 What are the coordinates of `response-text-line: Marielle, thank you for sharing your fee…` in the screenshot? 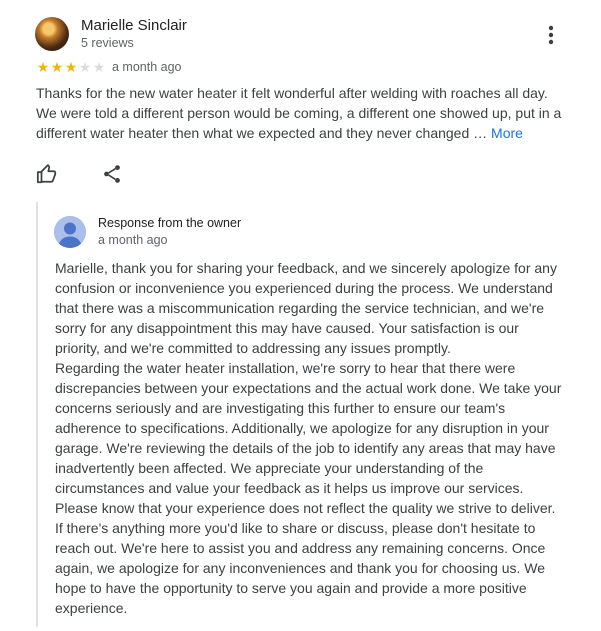 It's located at (306, 268).